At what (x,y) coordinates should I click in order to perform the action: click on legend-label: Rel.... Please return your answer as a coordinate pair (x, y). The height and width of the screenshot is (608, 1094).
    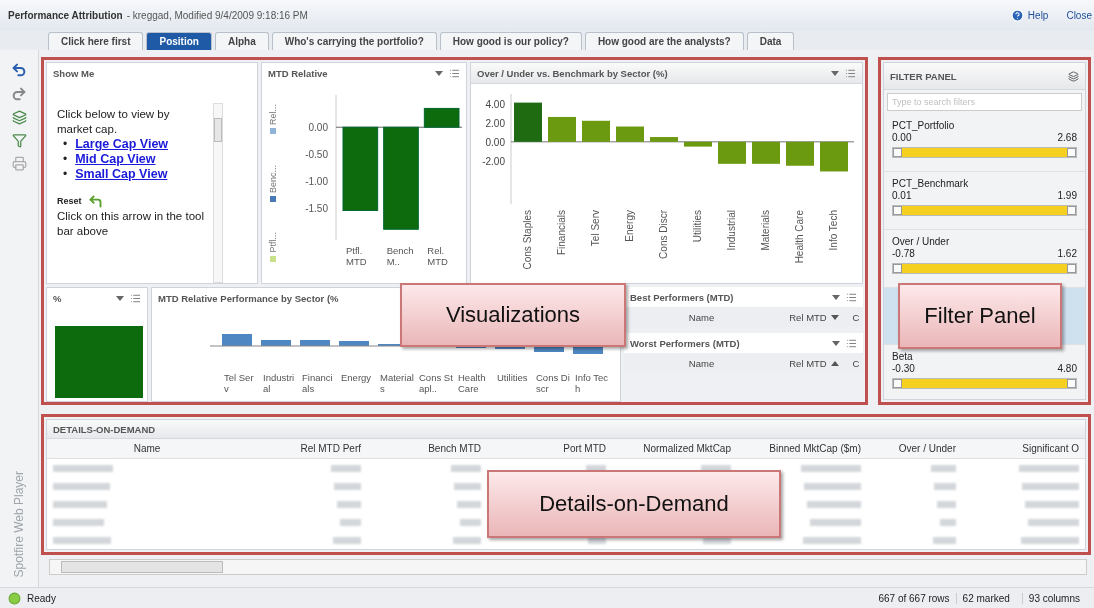
    Looking at the image, I should click on (273, 115).